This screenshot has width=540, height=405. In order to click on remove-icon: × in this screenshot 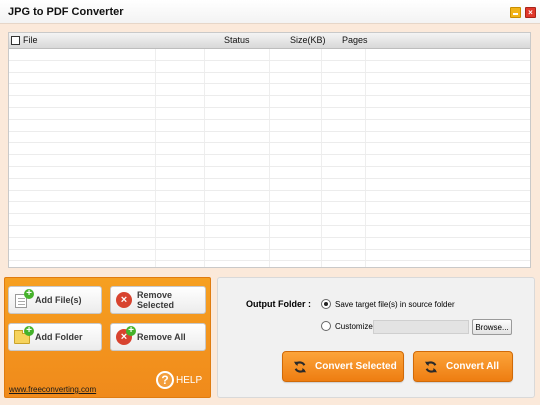, I will do `click(125, 300)`.